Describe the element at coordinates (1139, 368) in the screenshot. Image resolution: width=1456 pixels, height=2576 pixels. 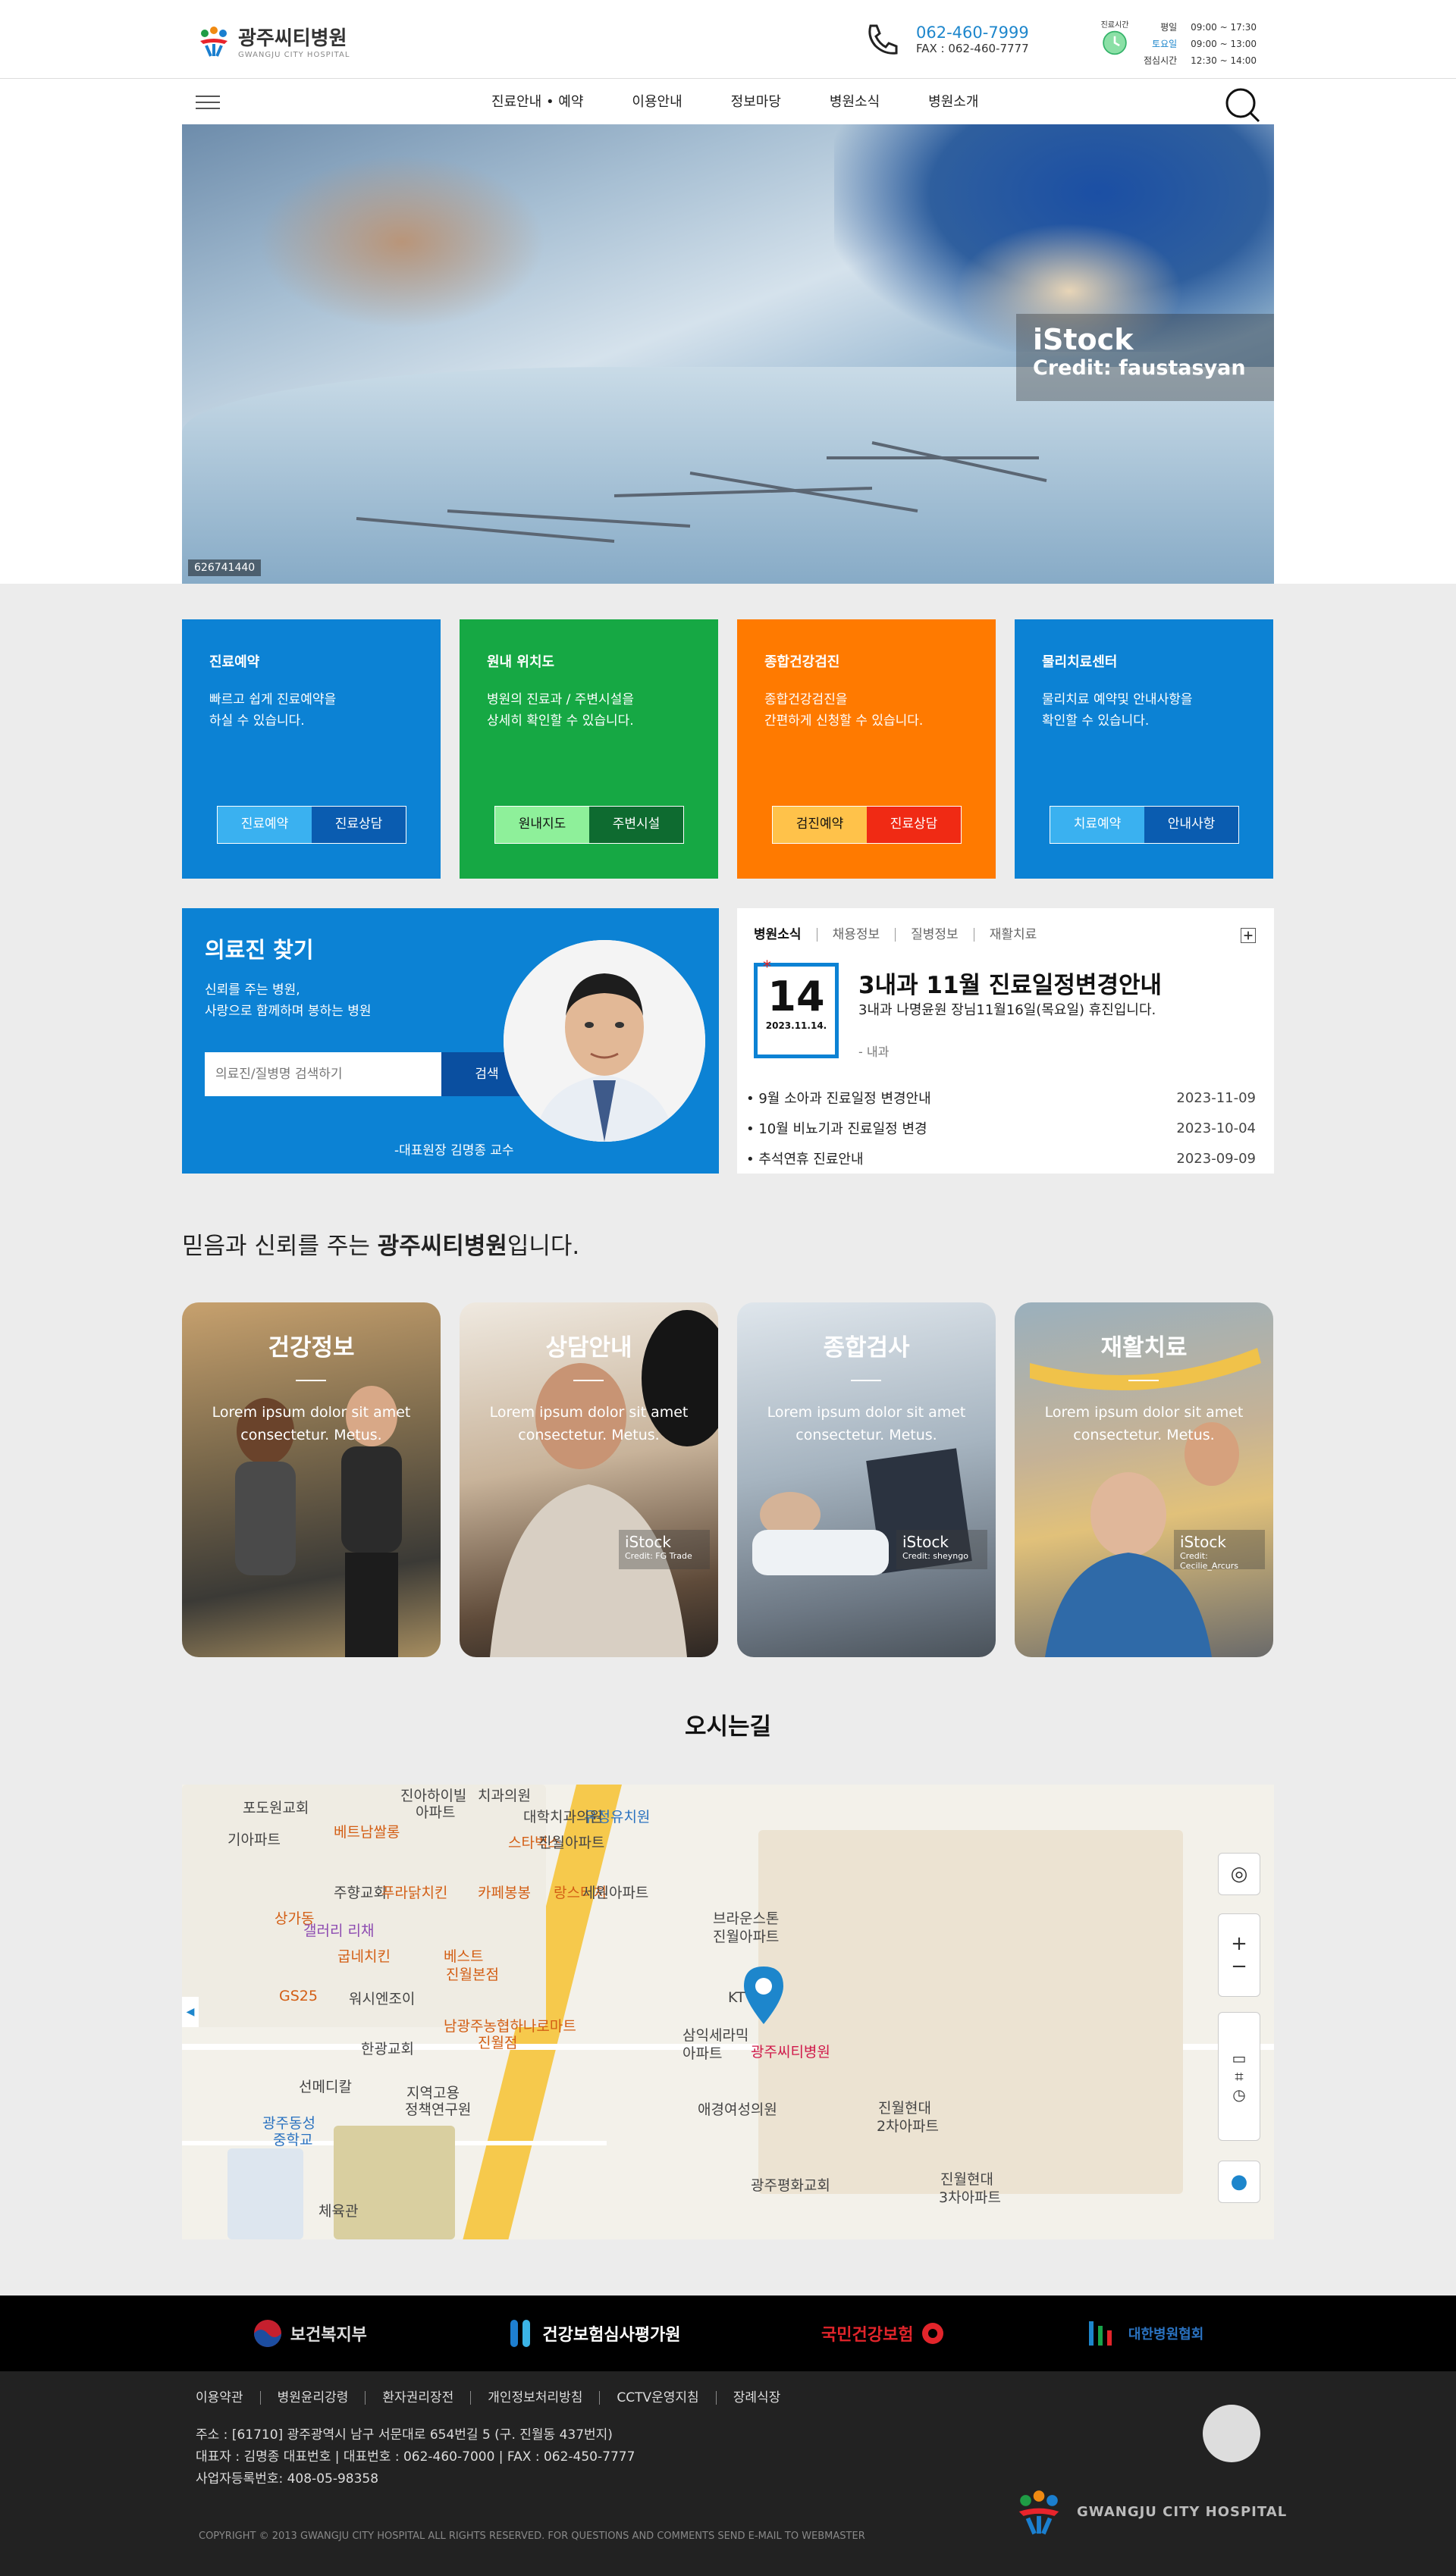
I see `watermark-credit: Credit: faustasyan` at that location.